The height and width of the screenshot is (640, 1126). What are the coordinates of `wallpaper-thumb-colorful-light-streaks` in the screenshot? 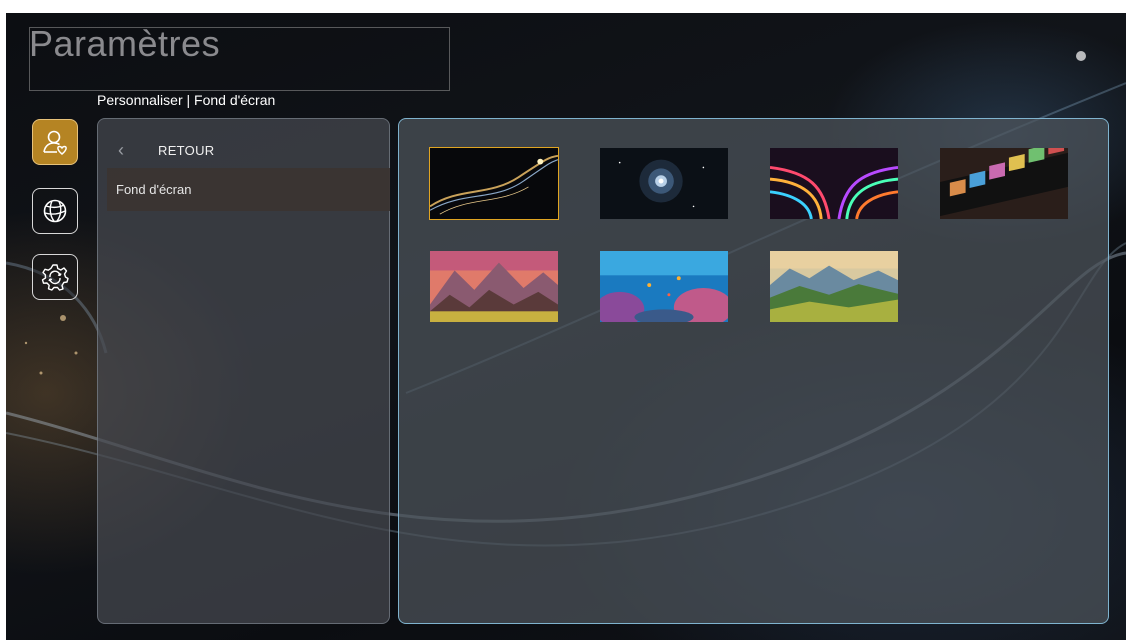 It's located at (834, 183).